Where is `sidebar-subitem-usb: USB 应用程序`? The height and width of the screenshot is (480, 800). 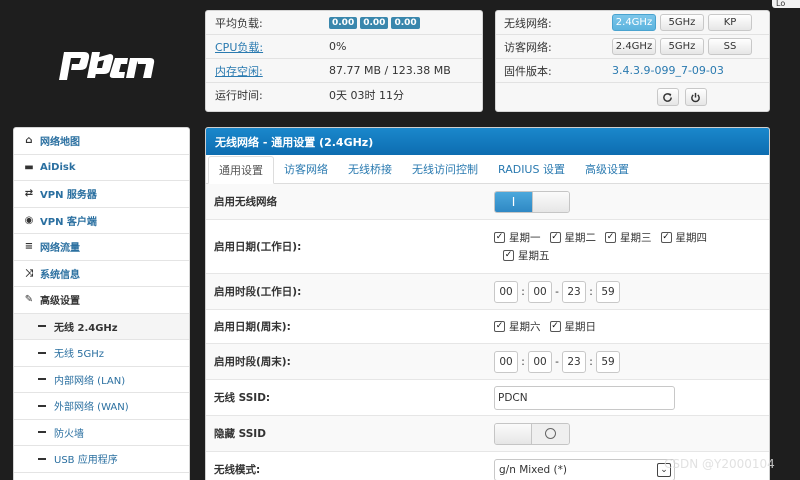 sidebar-subitem-usb: USB 应用程序 is located at coordinates (101, 459).